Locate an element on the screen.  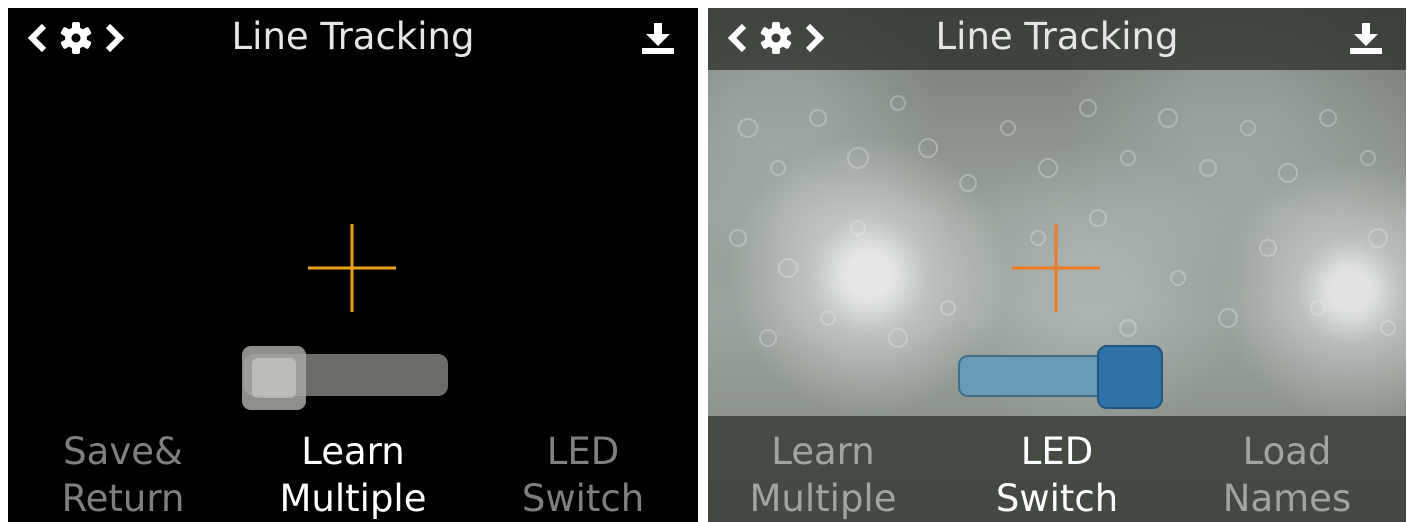
save-return-label: Save& Return is located at coordinates (123, 475).